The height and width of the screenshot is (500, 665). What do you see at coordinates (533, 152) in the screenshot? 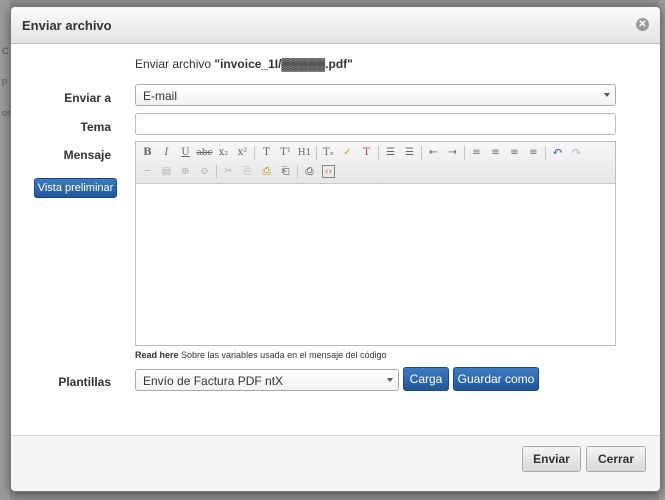
I see `align-justify-icon: ≡` at bounding box center [533, 152].